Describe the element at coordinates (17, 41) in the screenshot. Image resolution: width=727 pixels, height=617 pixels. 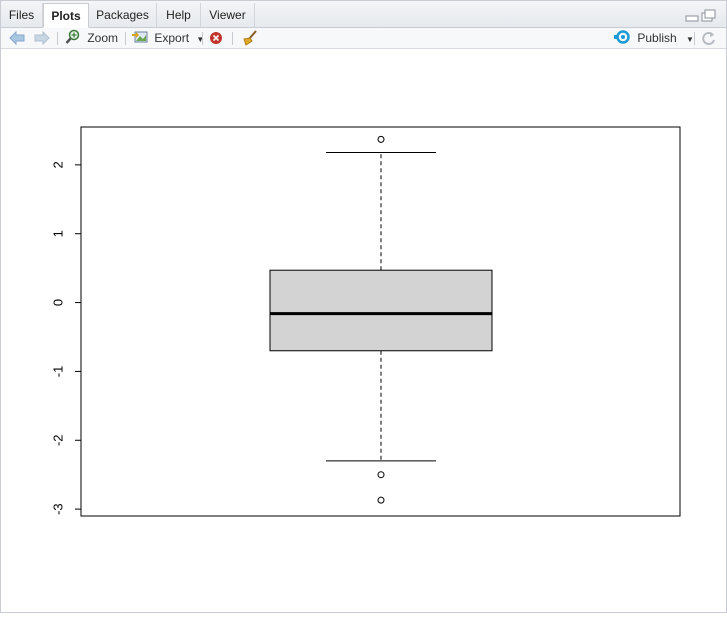
I see `arrow-left-icon` at that location.